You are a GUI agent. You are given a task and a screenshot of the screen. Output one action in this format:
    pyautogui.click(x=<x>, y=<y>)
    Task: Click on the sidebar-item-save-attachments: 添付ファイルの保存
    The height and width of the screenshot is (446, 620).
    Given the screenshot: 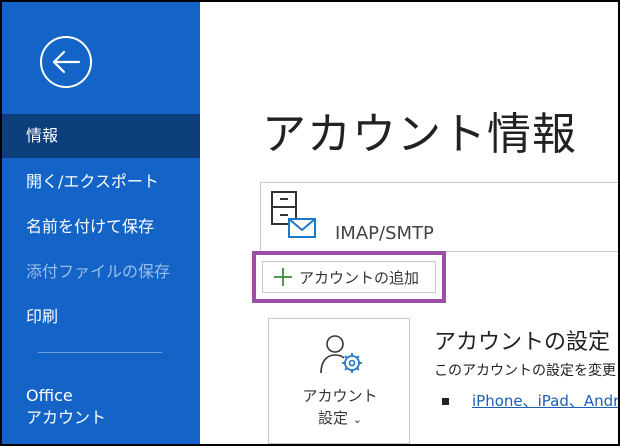 What is the action you would take?
    pyautogui.click(x=101, y=272)
    